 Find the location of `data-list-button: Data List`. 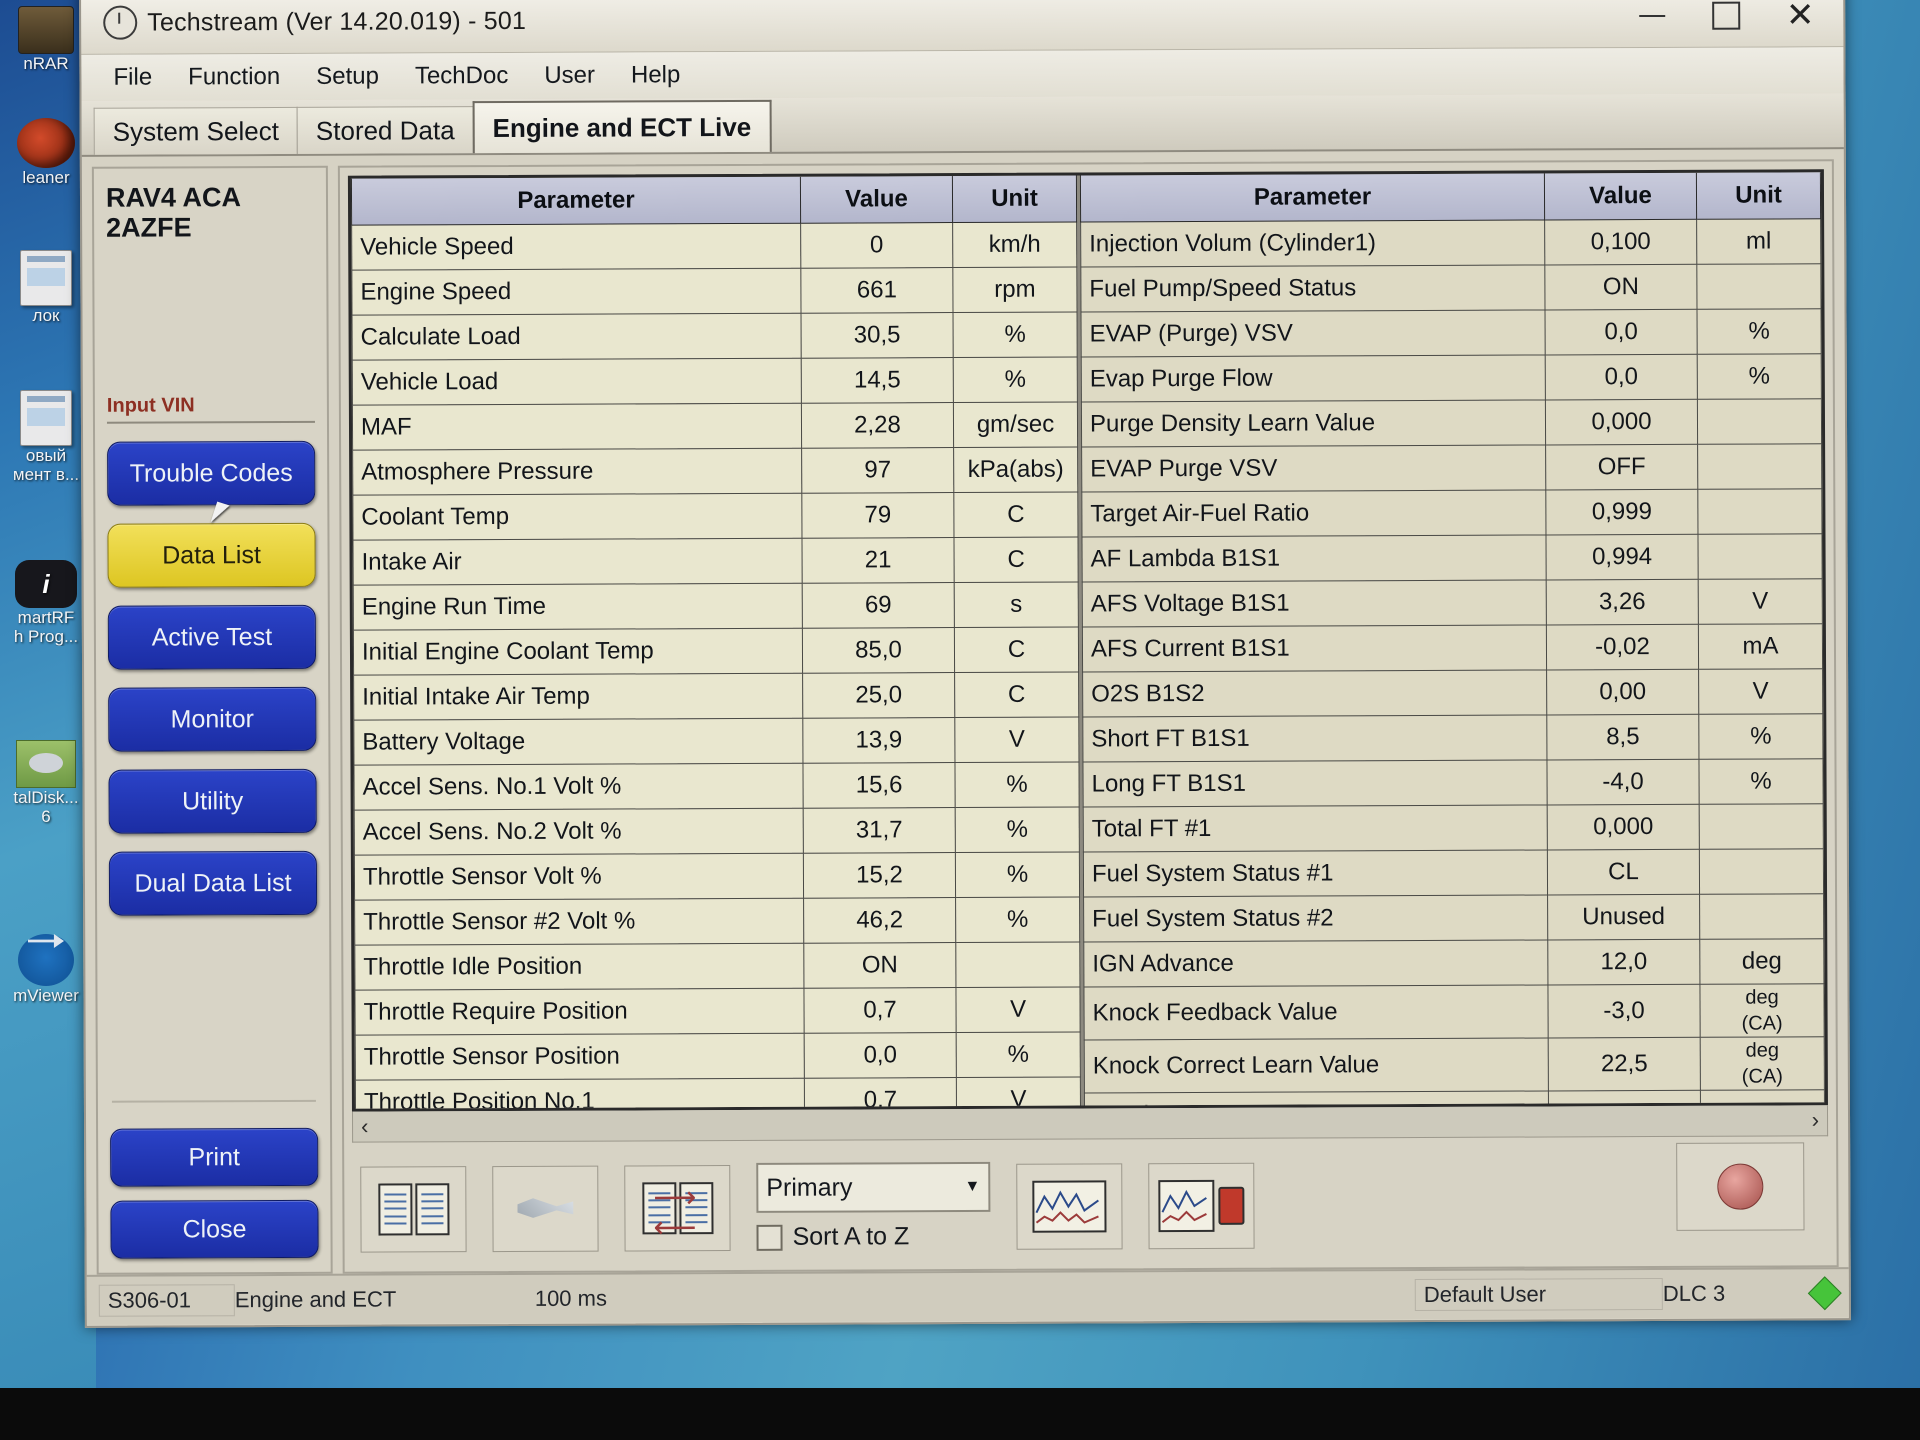

data-list-button: Data List is located at coordinates (211, 555).